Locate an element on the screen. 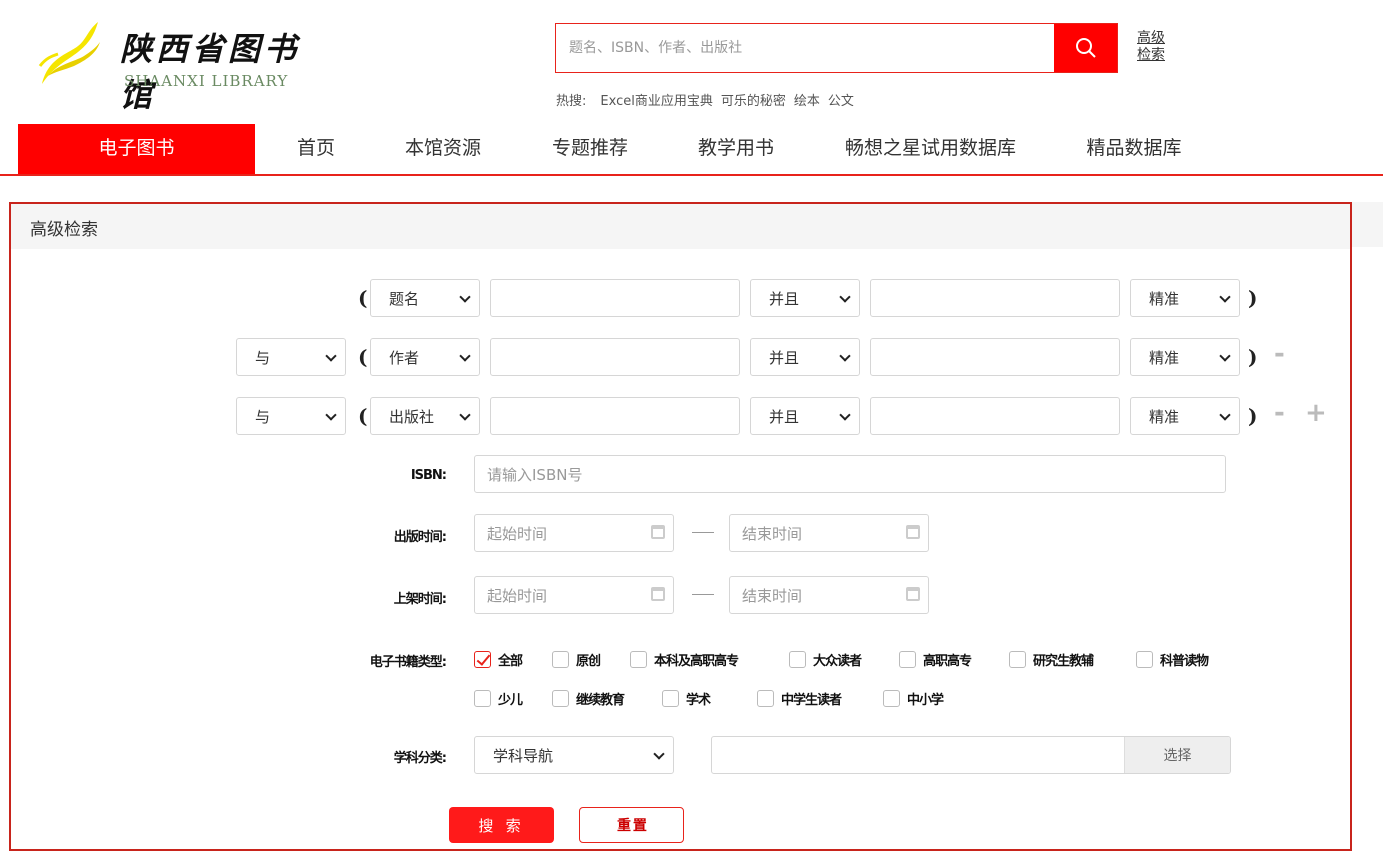 Image resolution: width=1383 pixels, height=857 pixels. publish-time-label: 出版时间: is located at coordinates (420, 537).